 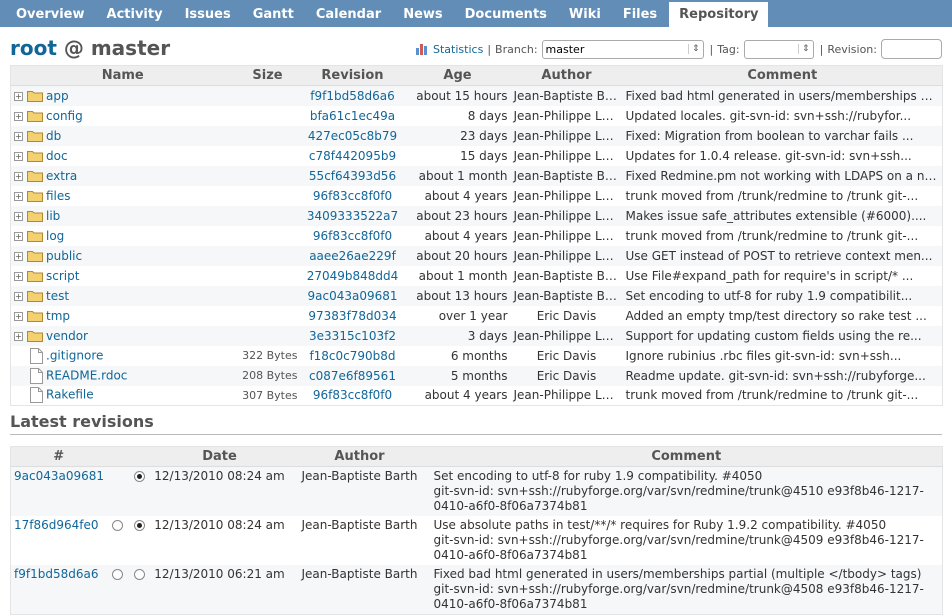 I want to click on entry-name-link: lib, so click(x=53, y=216).